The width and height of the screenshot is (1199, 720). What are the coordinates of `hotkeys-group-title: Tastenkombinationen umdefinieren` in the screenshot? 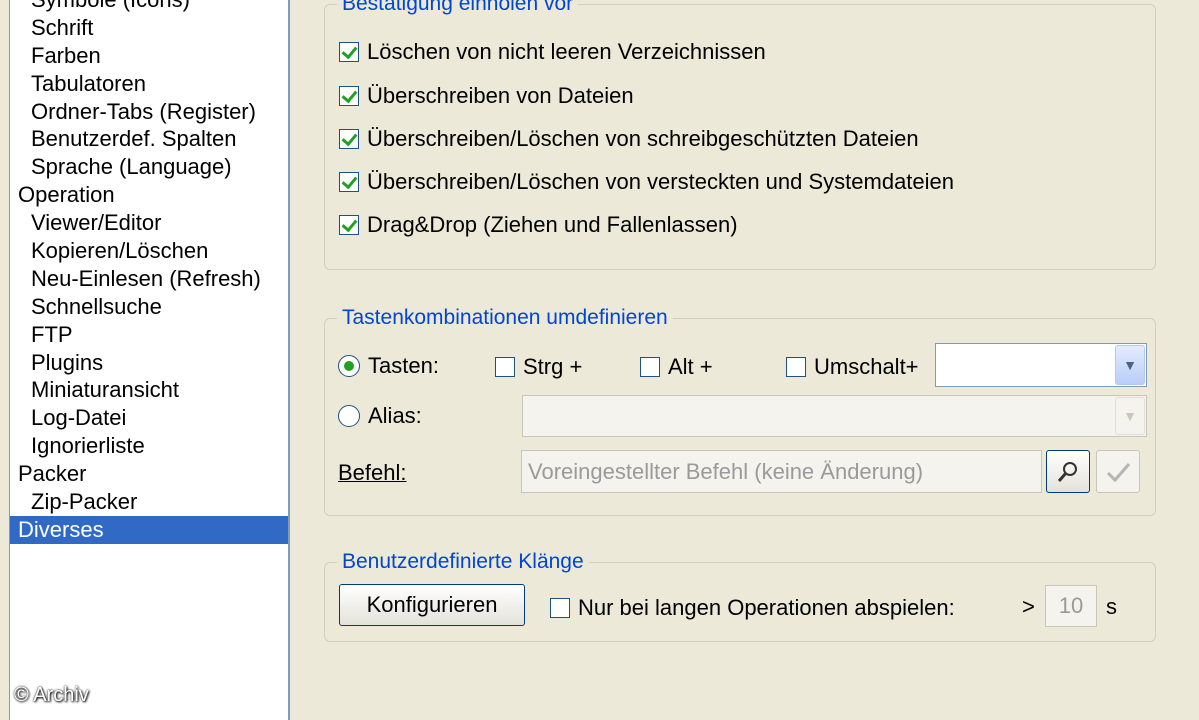 It's located at (505, 318).